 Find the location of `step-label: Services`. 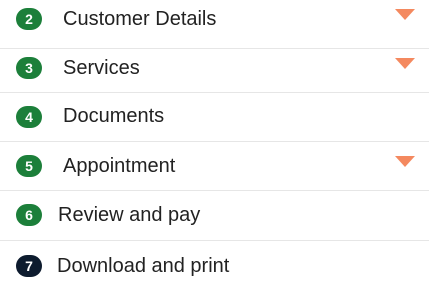

step-label: Services is located at coordinates (101, 68).